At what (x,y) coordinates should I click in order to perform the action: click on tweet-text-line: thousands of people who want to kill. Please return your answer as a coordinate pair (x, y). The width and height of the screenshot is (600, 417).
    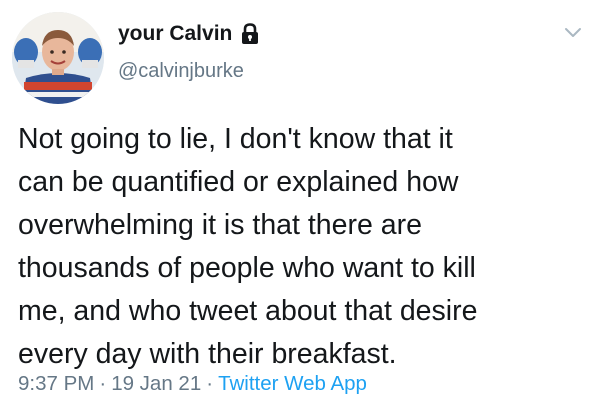
    Looking at the image, I should click on (247, 268).